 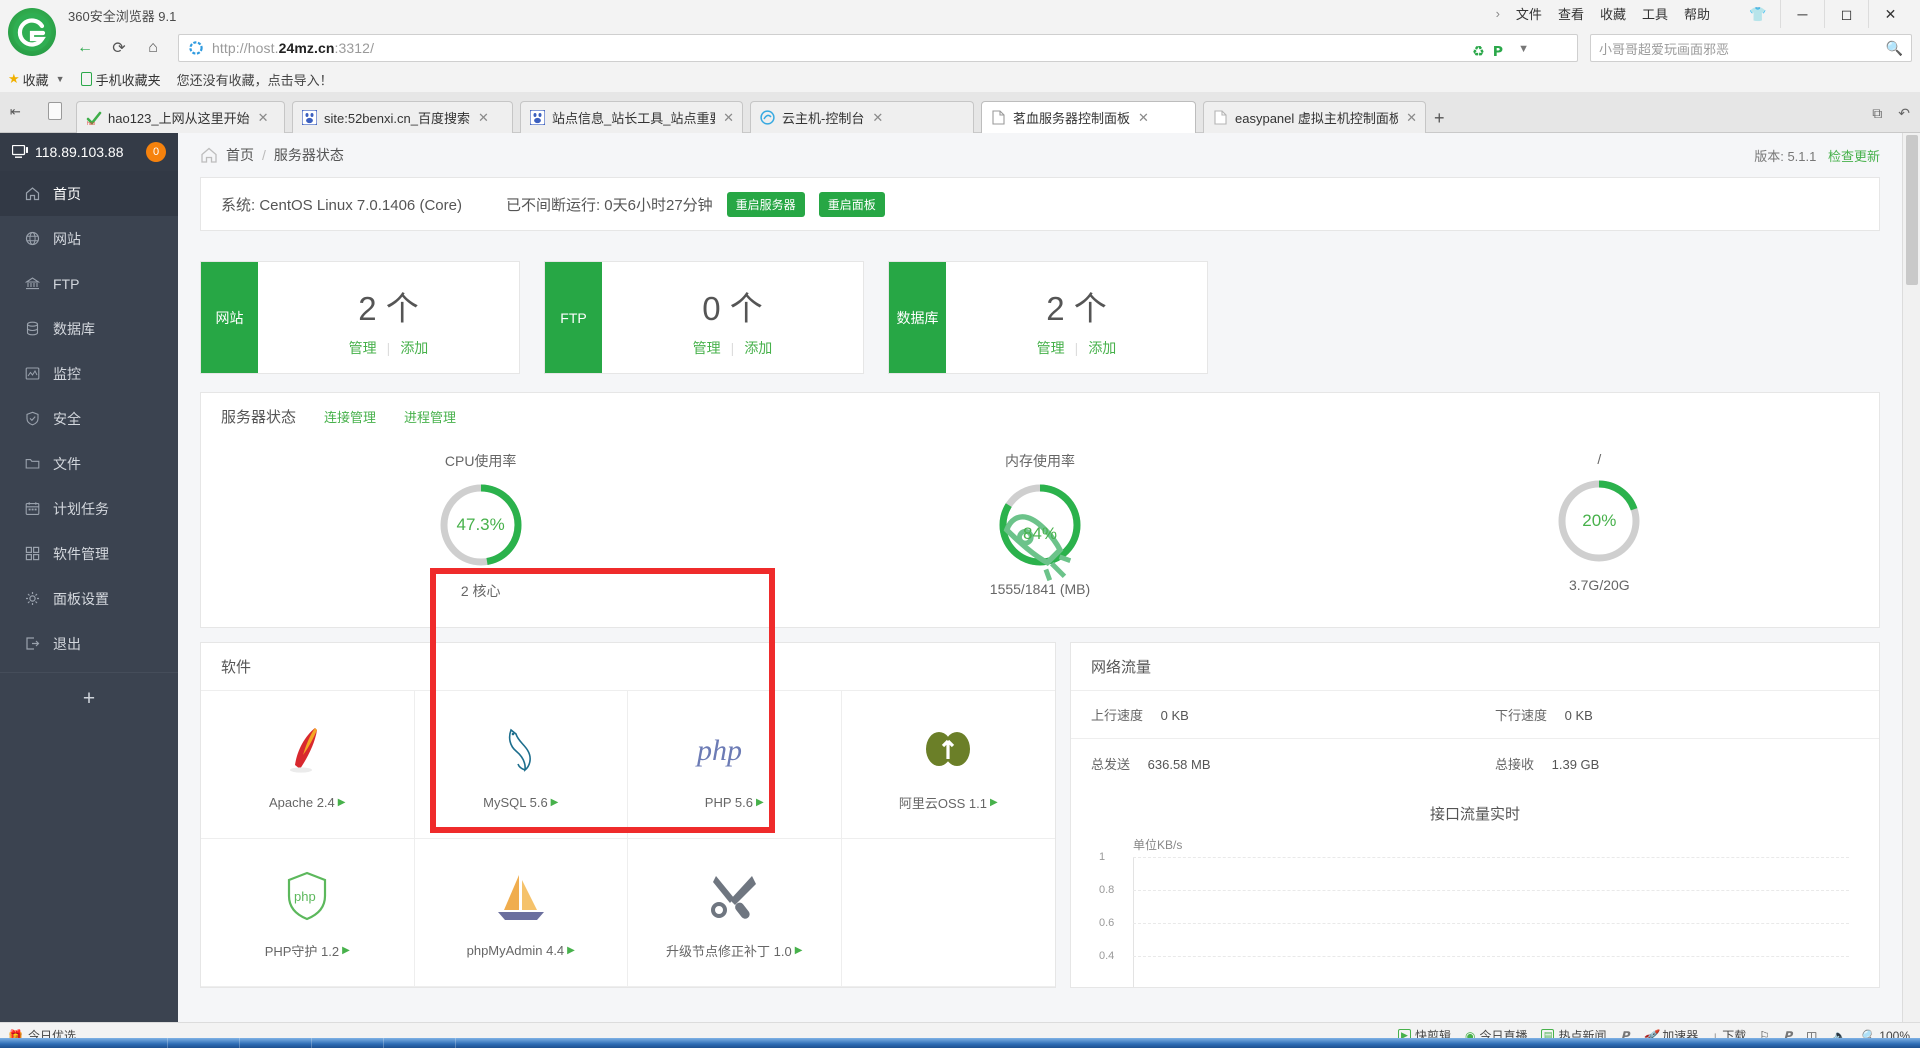 What do you see at coordinates (1088, 117) in the screenshot?
I see `tab-server-panel: 茗血服务器控制面板 ✕` at bounding box center [1088, 117].